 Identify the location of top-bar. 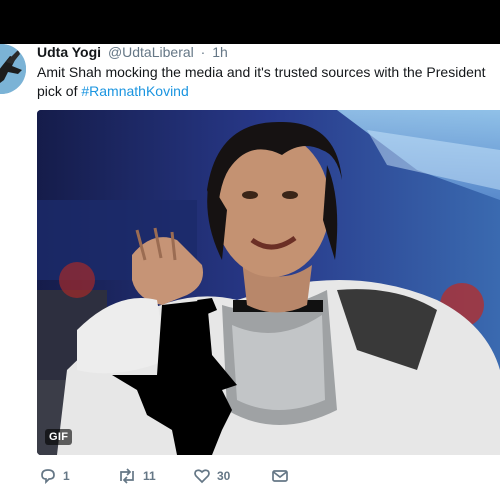
(250, 22).